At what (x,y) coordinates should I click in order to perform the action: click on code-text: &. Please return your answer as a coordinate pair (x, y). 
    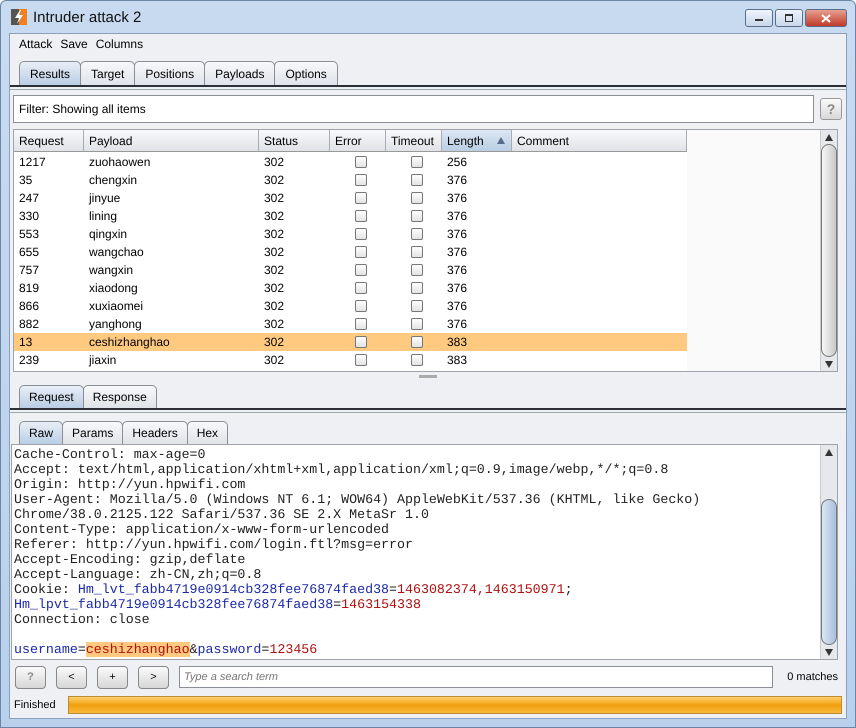
    Looking at the image, I should click on (194, 649).